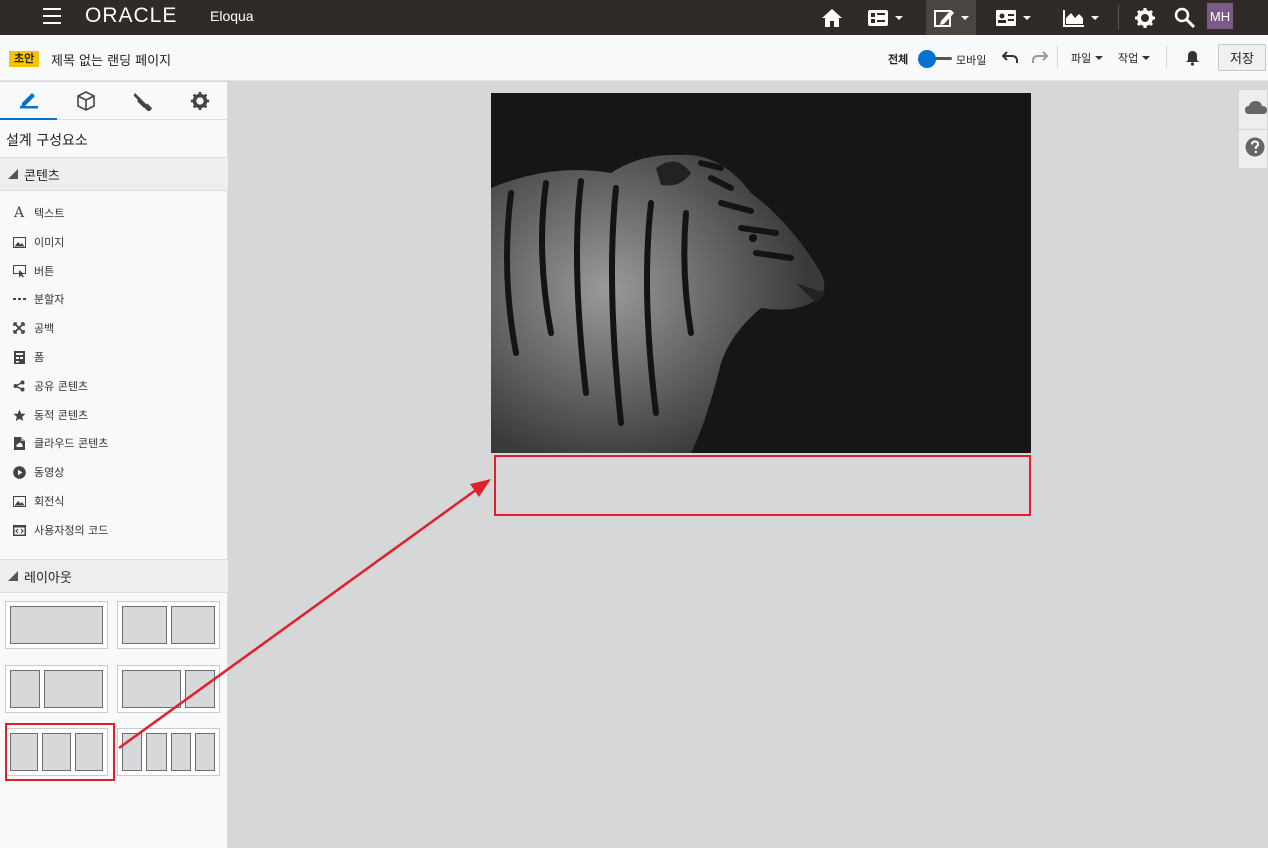 Image resolution: width=1268 pixels, height=848 pixels. What do you see at coordinates (1256, 109) in the screenshot?
I see `cloud-icon` at bounding box center [1256, 109].